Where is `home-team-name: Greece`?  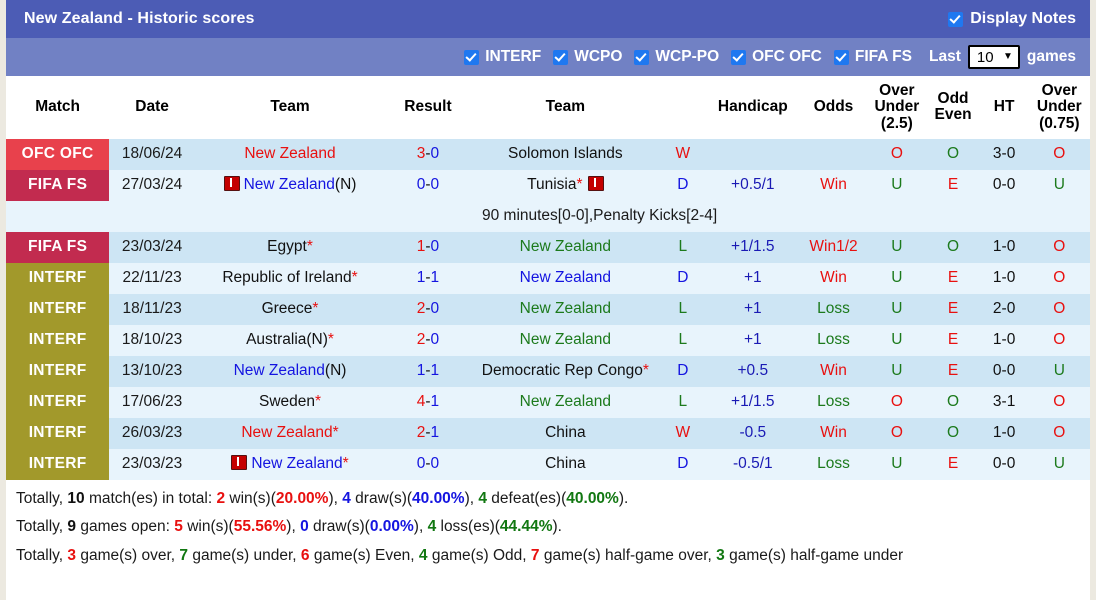
home-team-name: Greece is located at coordinates (287, 309).